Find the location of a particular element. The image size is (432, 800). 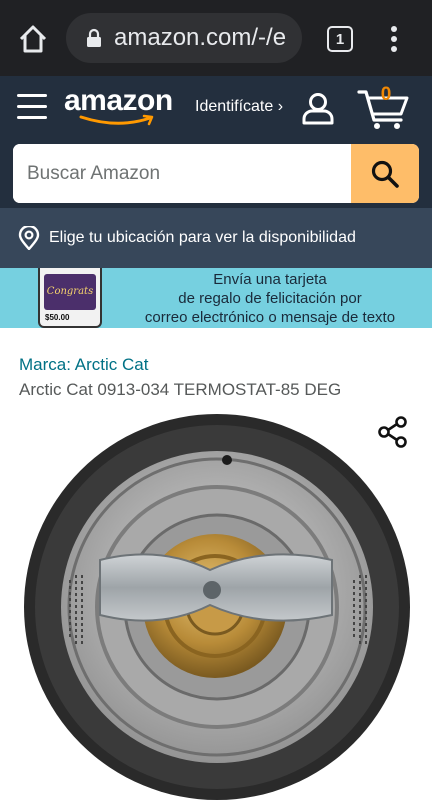

cart-count-badge: 0 is located at coordinates (386, 94).